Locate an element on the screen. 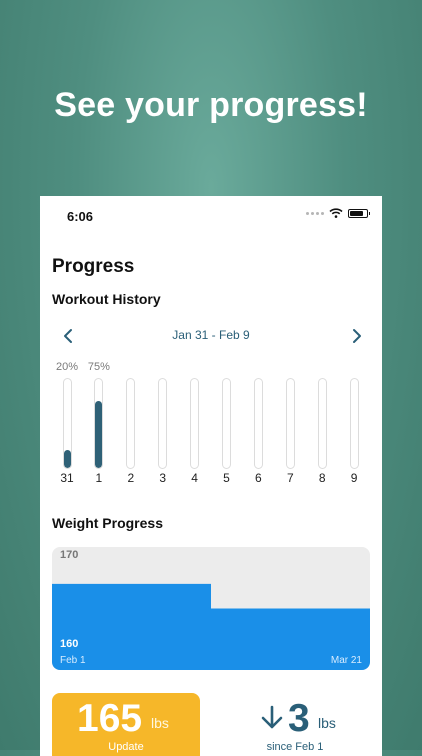 The height and width of the screenshot is (756, 422). workout-day-label: 1 is located at coordinates (99, 478).